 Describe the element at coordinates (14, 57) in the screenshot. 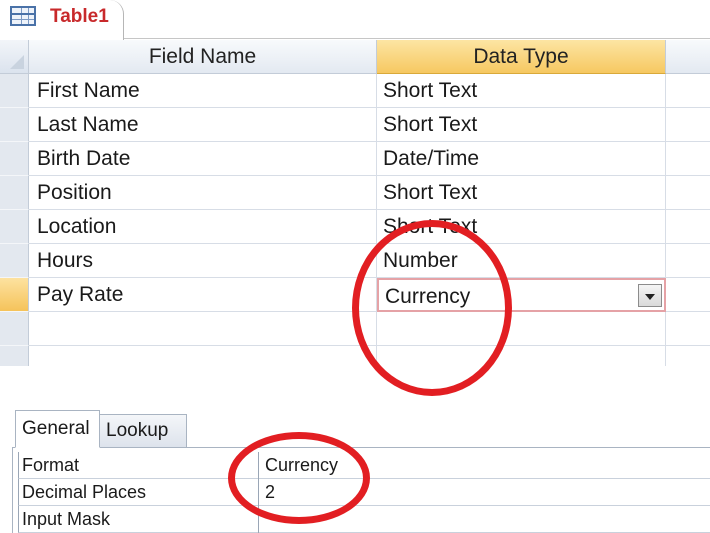

I see `select-all-corner` at that location.